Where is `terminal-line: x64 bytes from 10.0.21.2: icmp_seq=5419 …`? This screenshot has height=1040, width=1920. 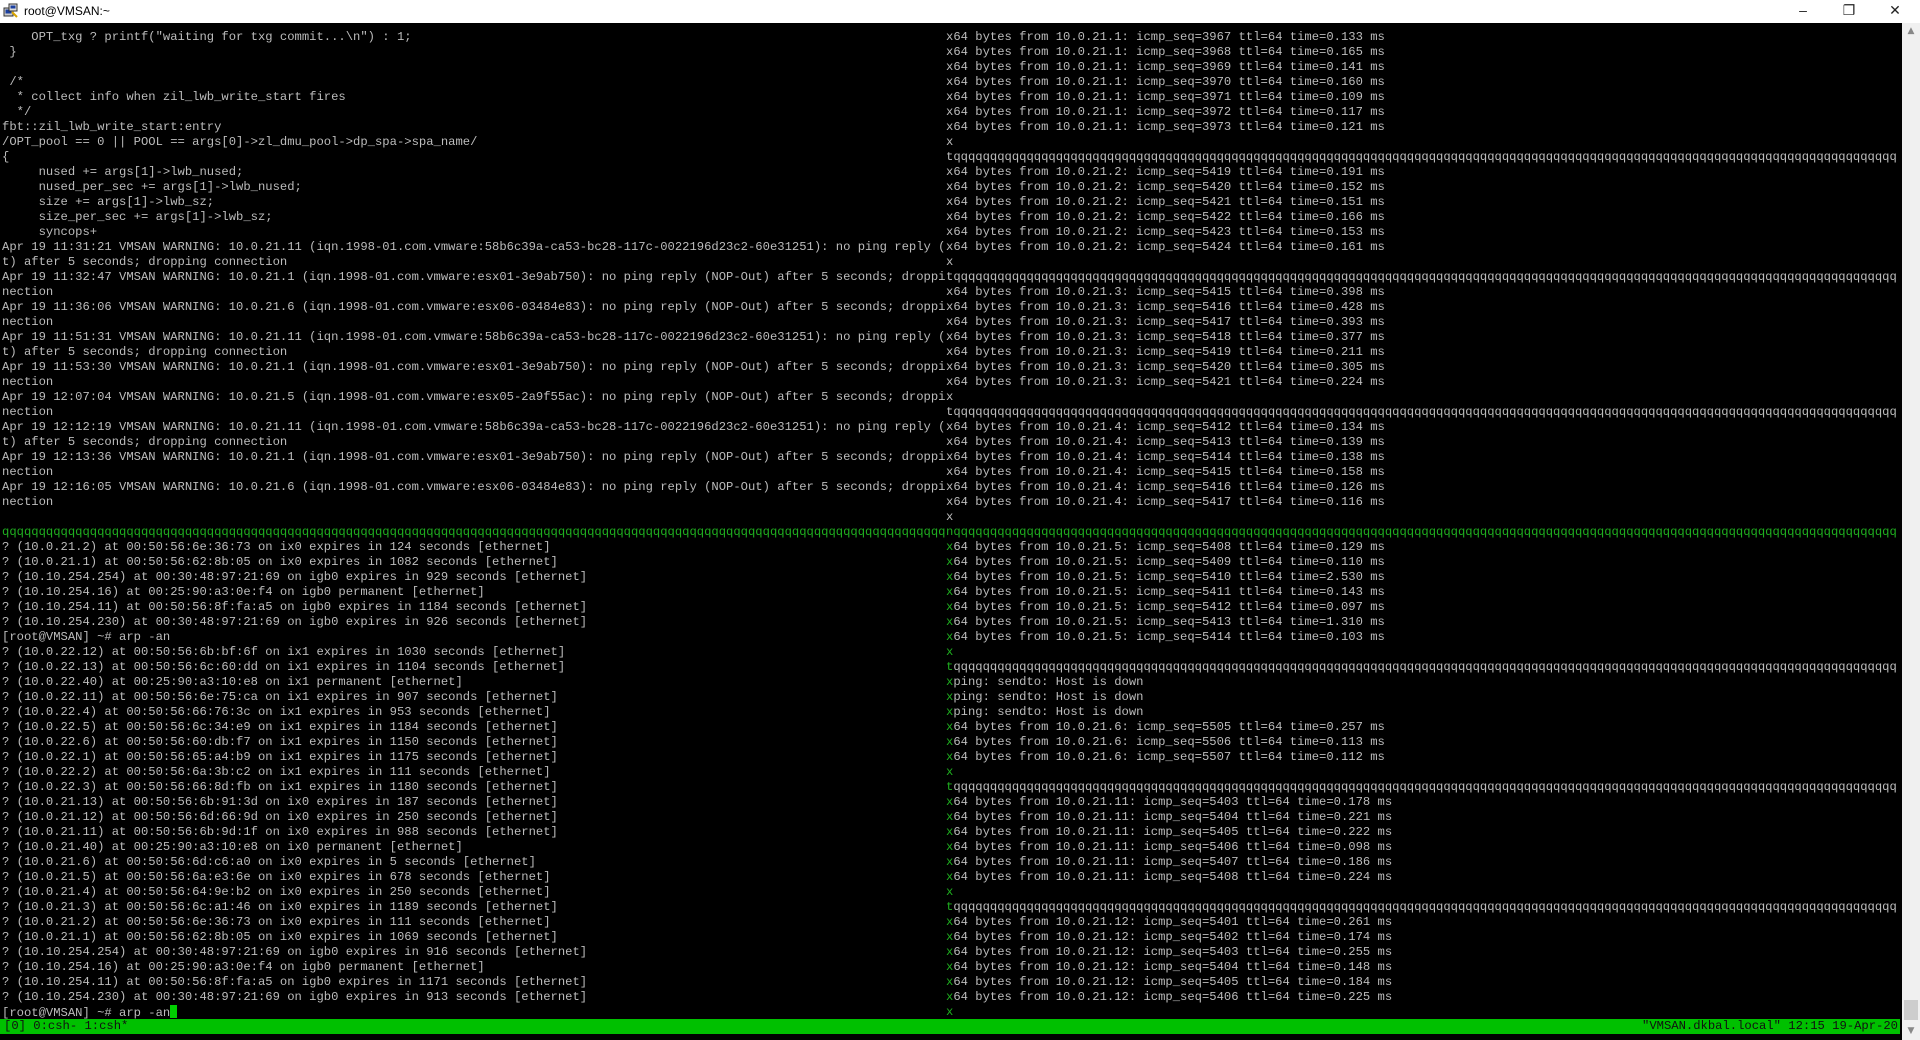
terminal-line: x64 bytes from 10.0.21.2: icmp_seq=5419 … is located at coordinates (1423, 172).